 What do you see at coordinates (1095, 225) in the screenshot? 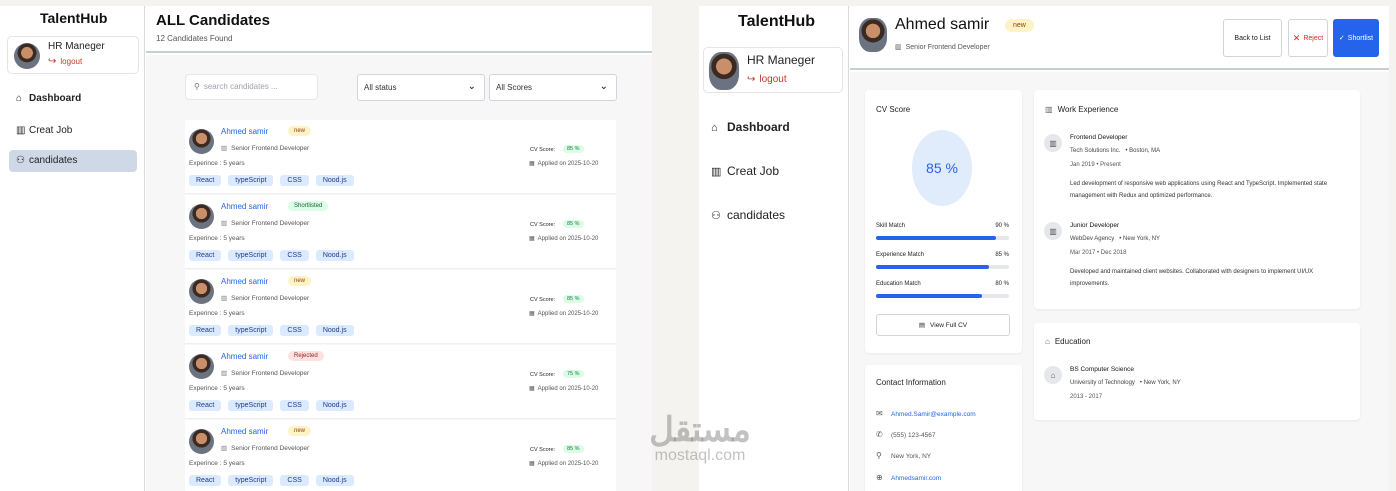
I see `job-title: Junior Developer` at bounding box center [1095, 225].